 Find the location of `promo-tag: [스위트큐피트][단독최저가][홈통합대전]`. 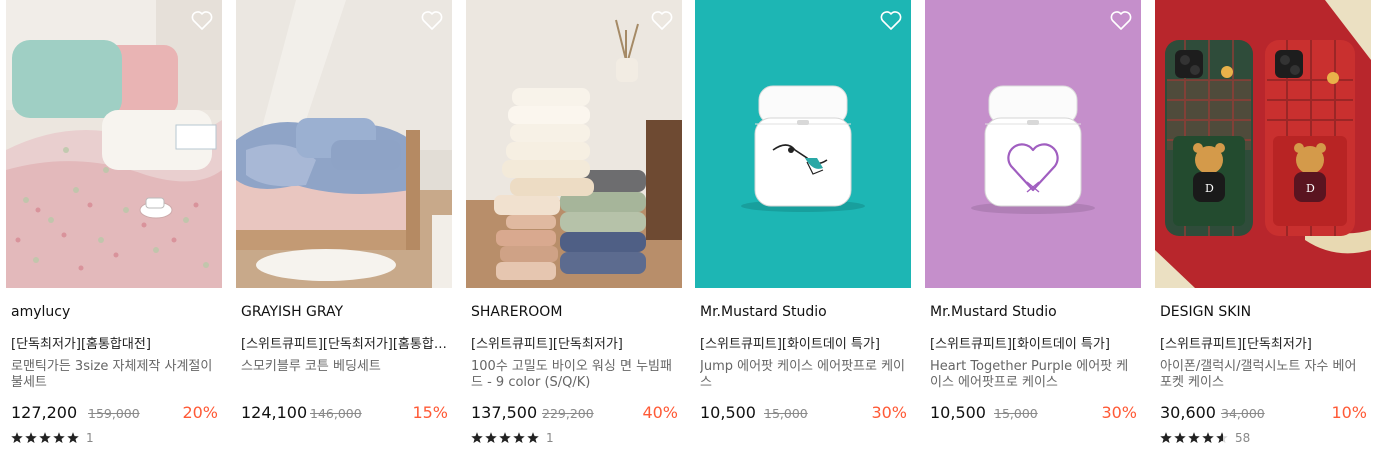

promo-tag: [스위트큐피트][단독최저가][홈통합대전] is located at coordinates (344, 344).